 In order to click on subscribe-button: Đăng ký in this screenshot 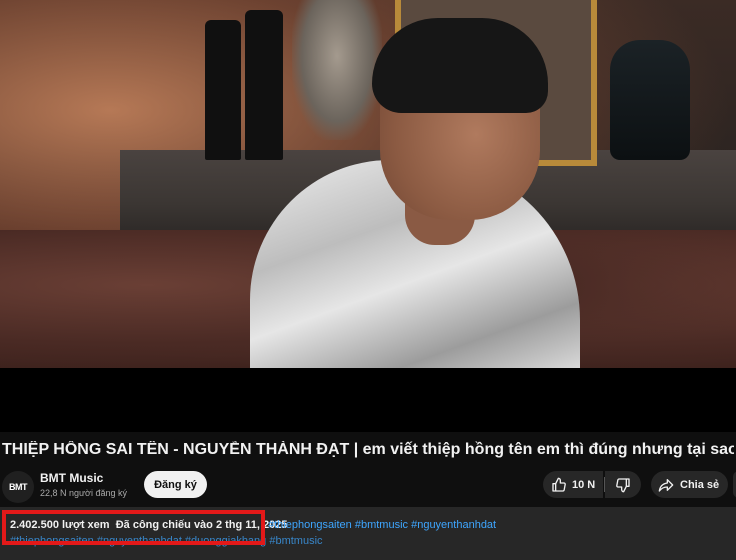, I will do `click(175, 484)`.